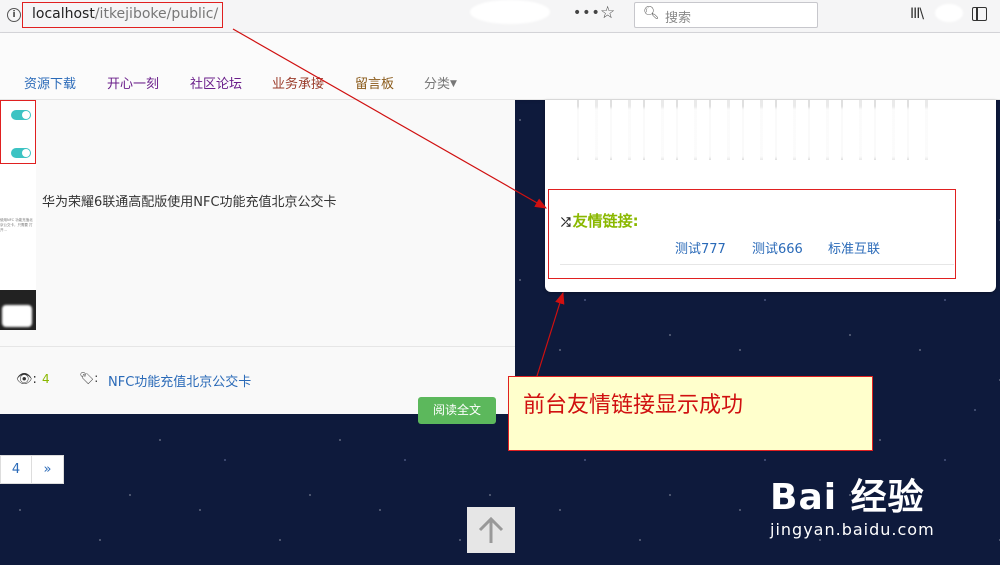 The width and height of the screenshot is (1000, 565). I want to click on nav-item-downloads: 资源下载, so click(50, 82).